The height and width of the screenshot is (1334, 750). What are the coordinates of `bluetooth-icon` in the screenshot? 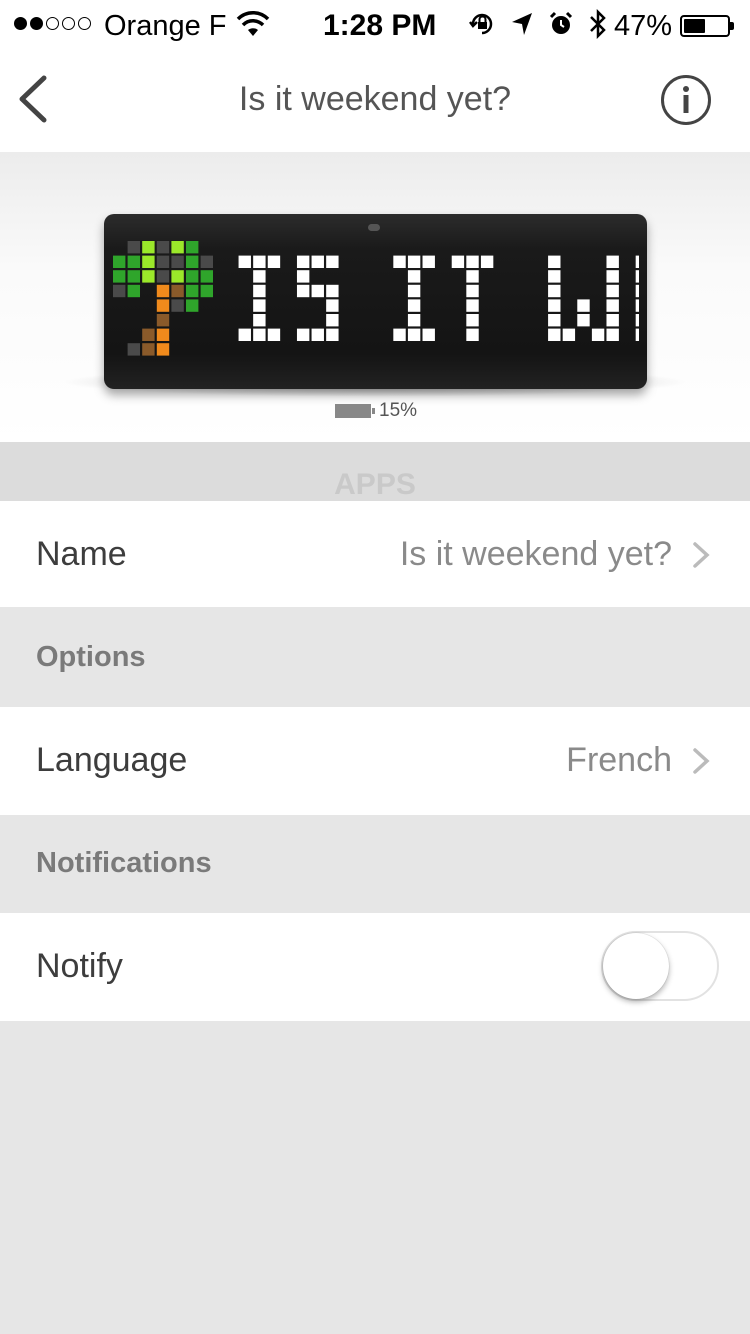 It's located at (598, 26).